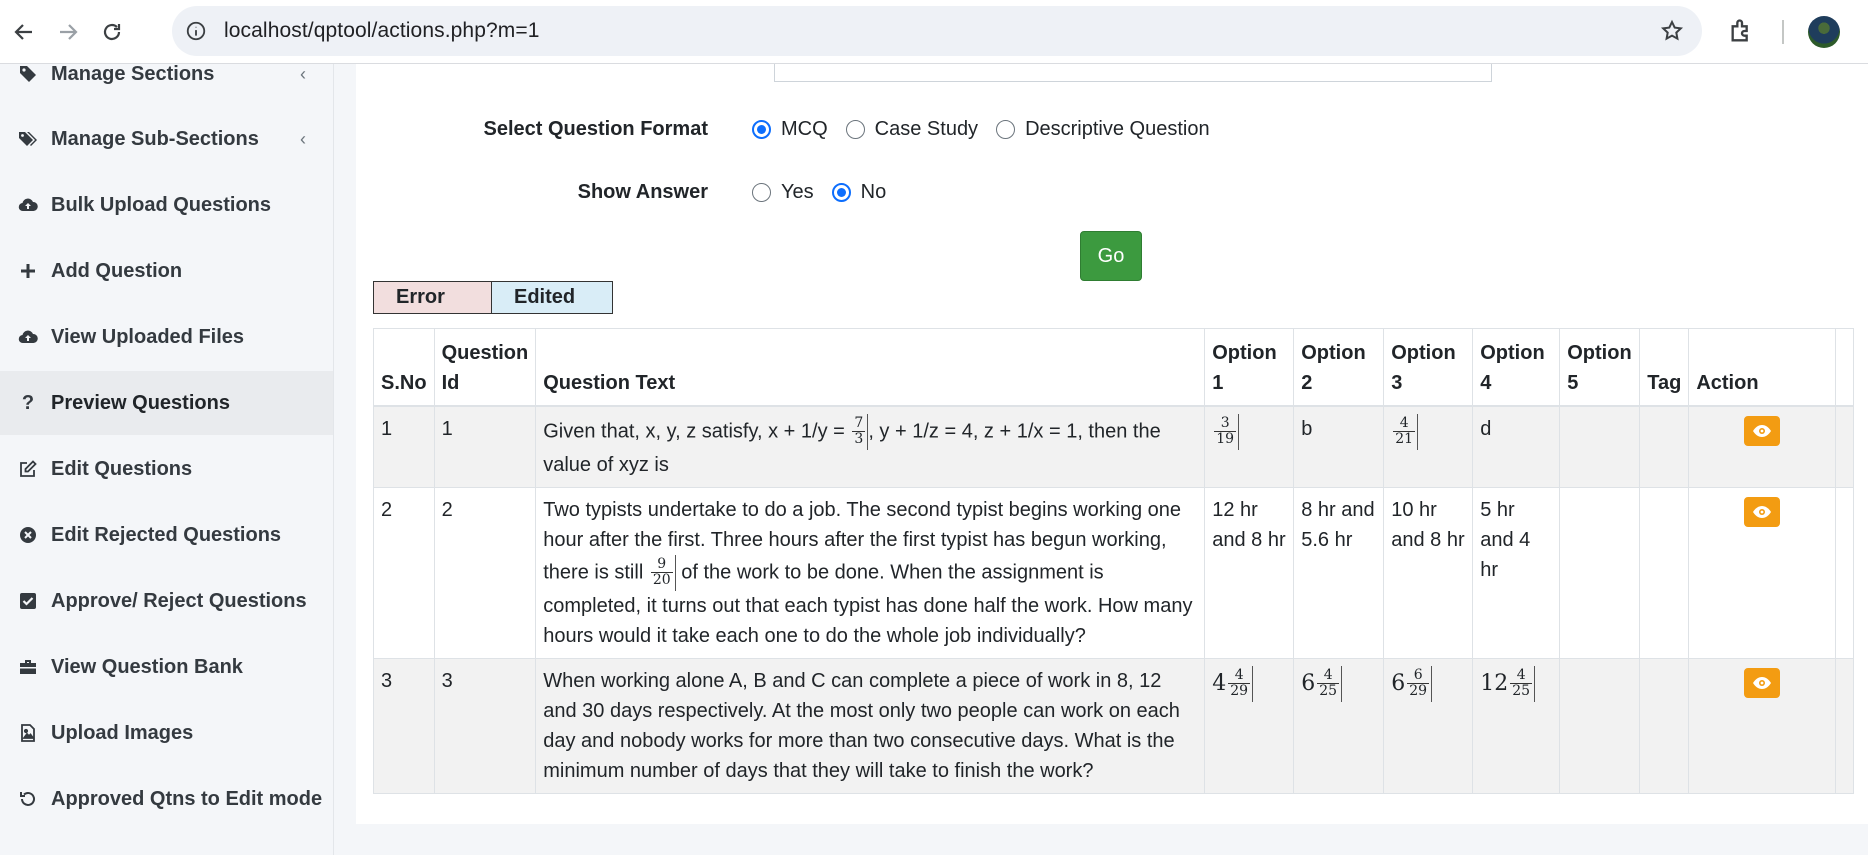  Describe the element at coordinates (1117, 129) in the screenshot. I see `radio-label: Descriptive Question` at that location.